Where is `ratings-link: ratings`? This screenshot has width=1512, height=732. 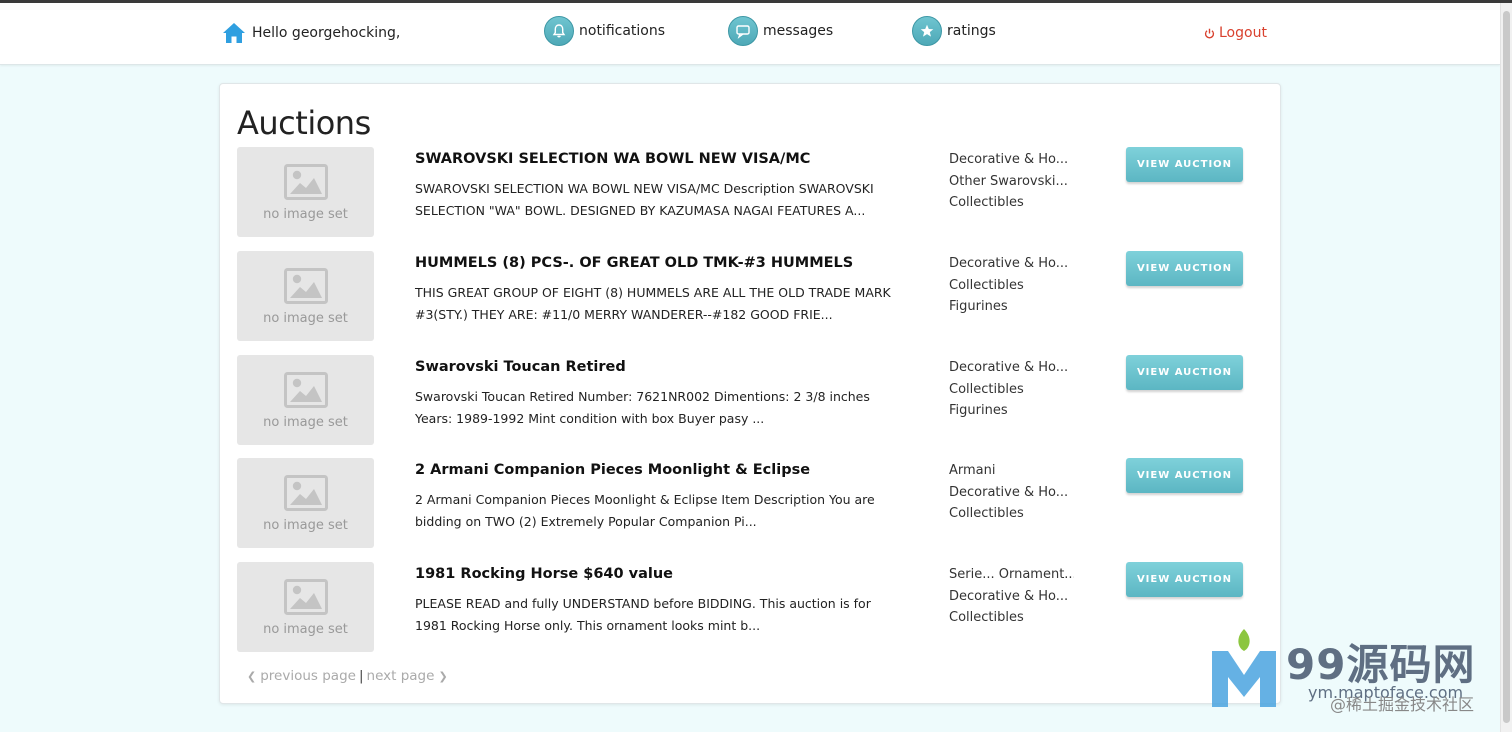 ratings-link: ratings is located at coordinates (954, 31).